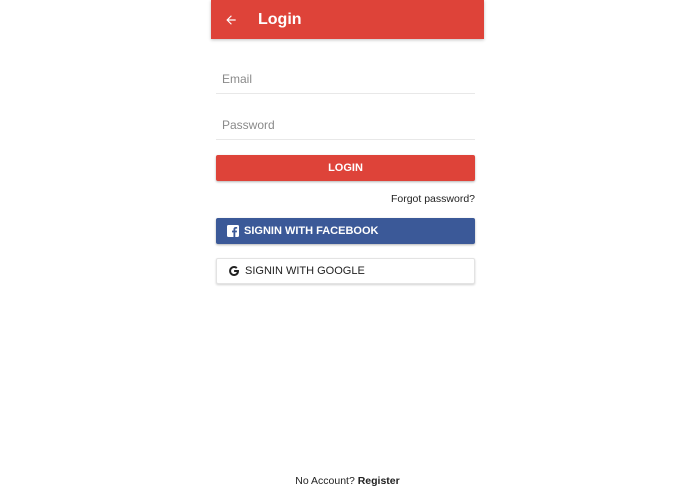 The width and height of the screenshot is (695, 494). Describe the element at coordinates (347, 19) in the screenshot. I see `app-bar: Login` at that location.